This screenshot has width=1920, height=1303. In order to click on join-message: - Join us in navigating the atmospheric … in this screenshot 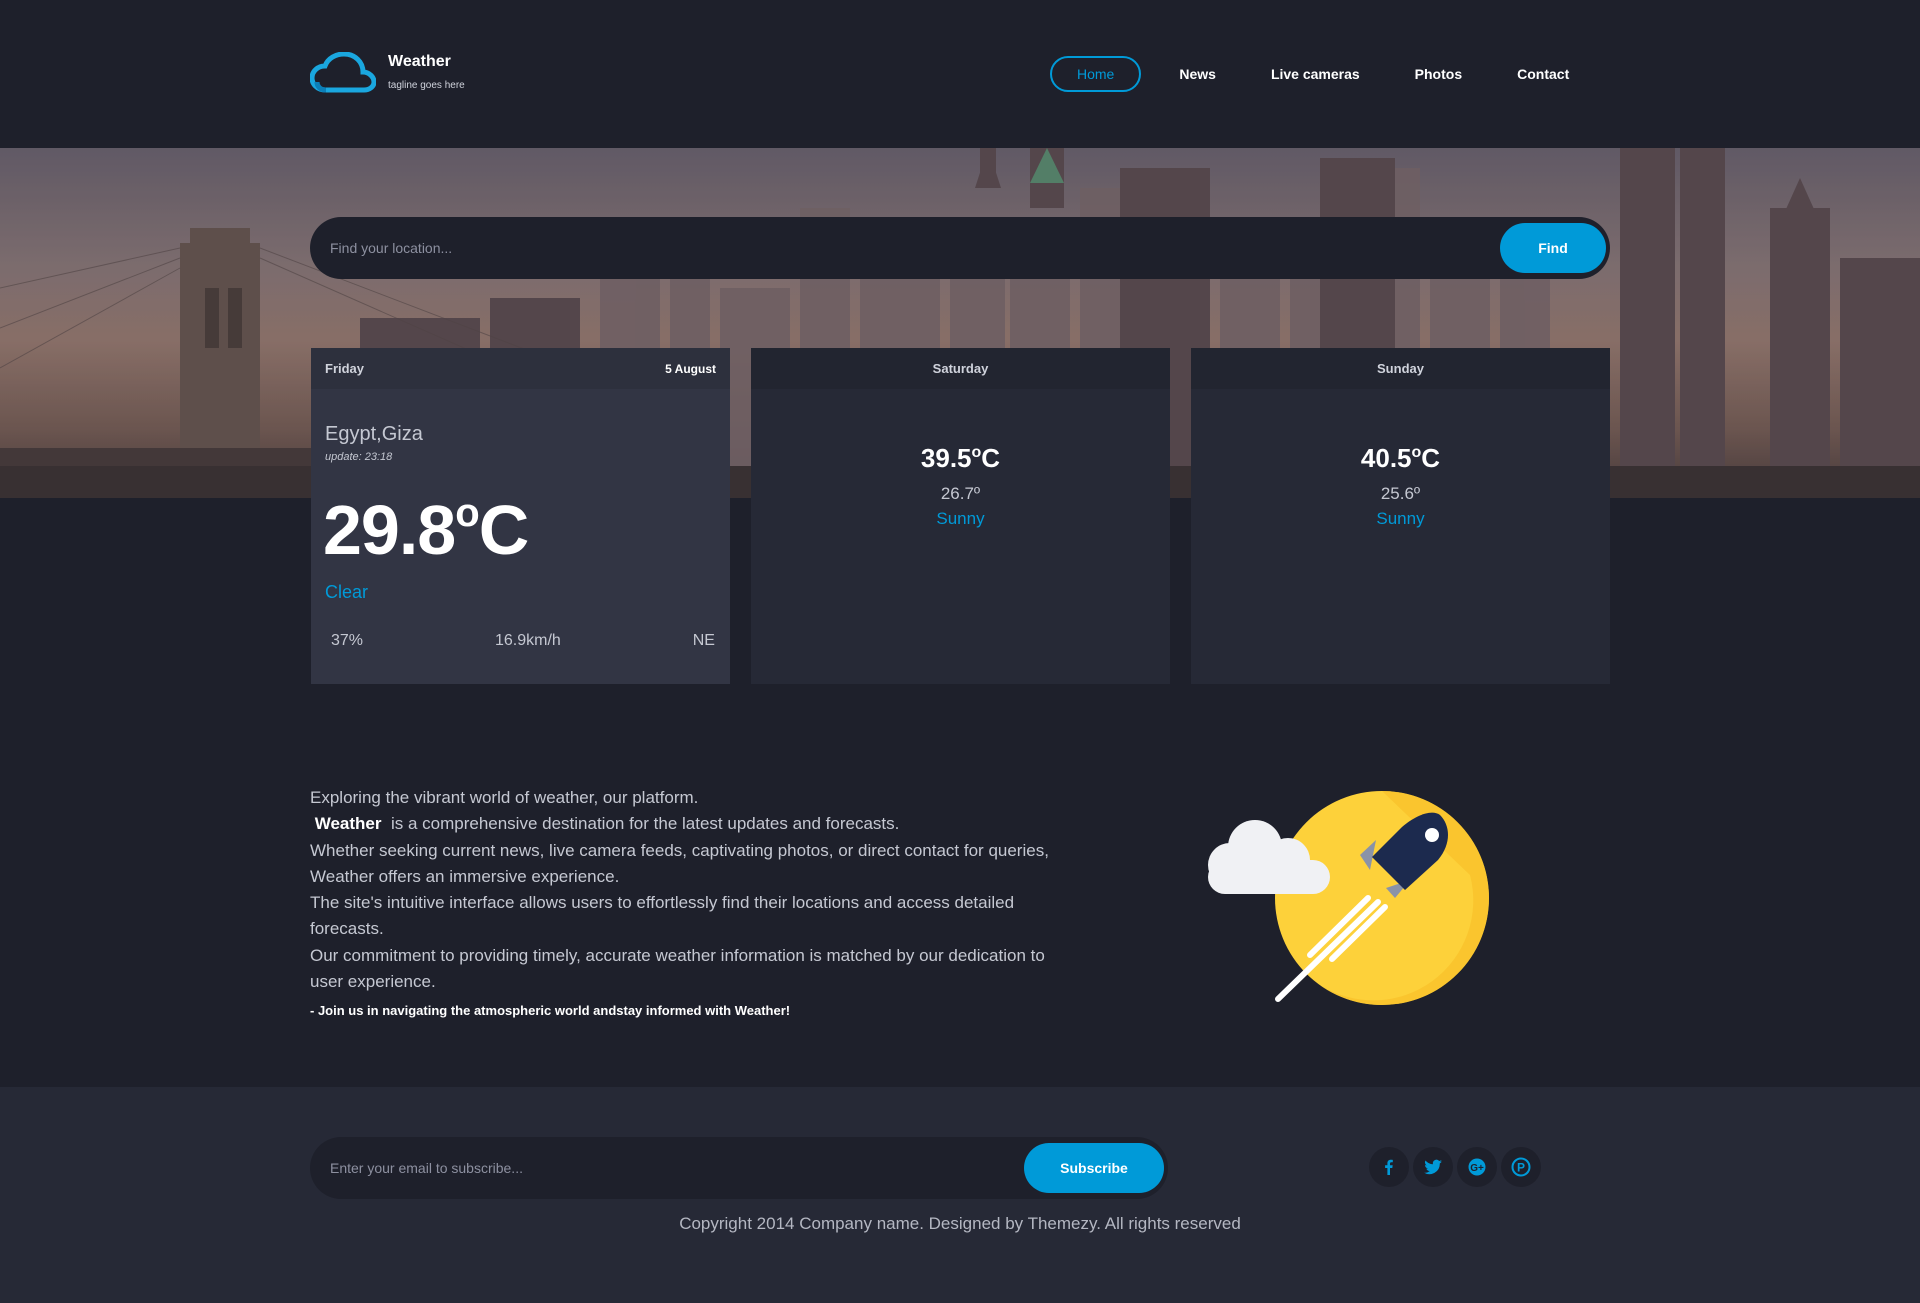, I will do `click(550, 1011)`.